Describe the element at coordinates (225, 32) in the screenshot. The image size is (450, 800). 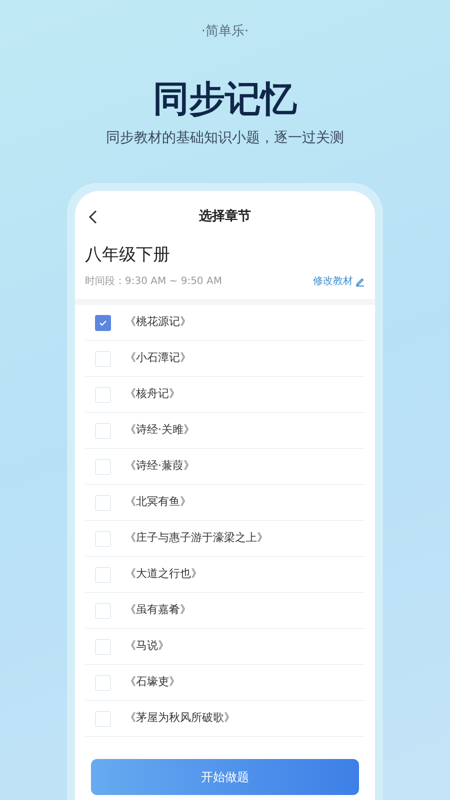
I see `brand-tagline: ·简单乐·` at that location.